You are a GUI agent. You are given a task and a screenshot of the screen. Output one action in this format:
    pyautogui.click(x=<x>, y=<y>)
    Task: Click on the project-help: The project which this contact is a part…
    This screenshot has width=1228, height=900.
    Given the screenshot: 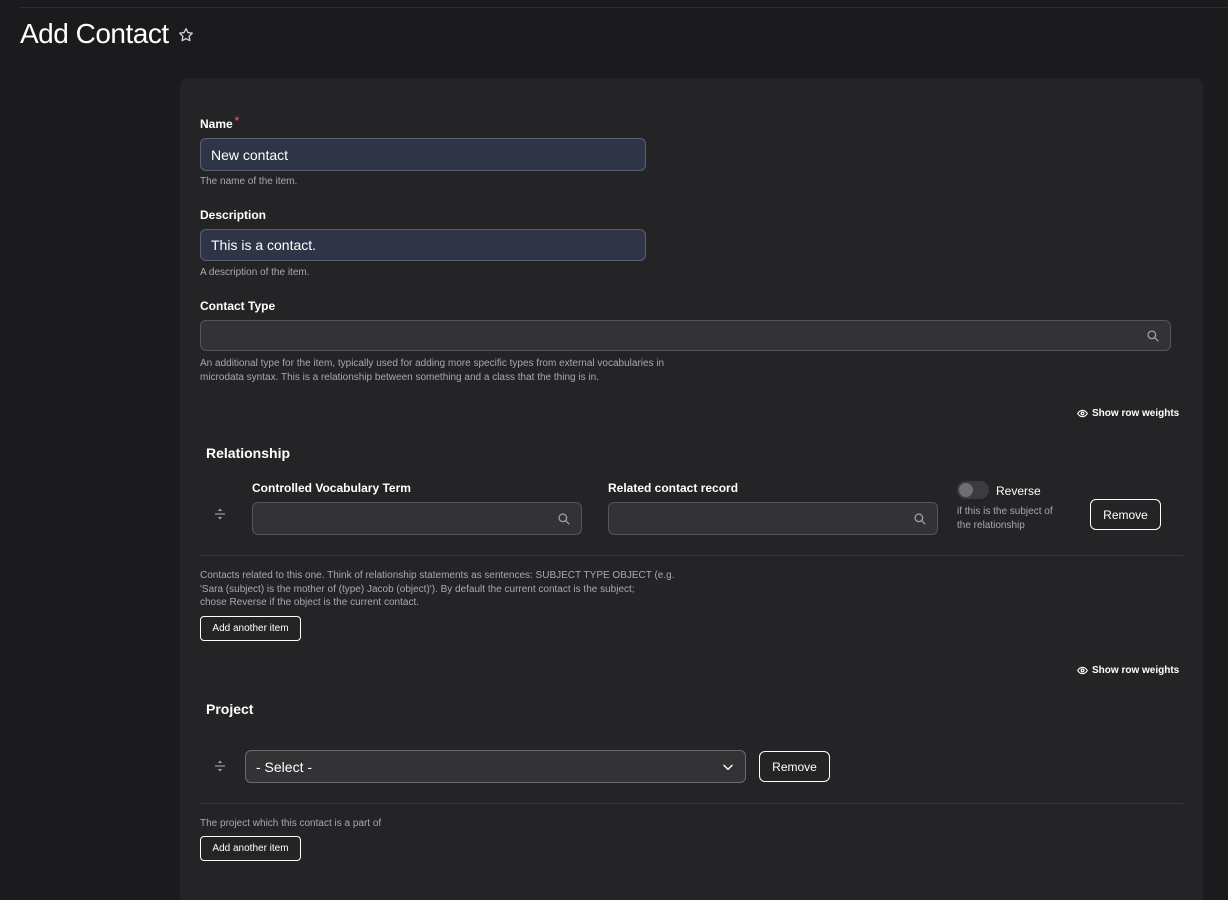 What is the action you would take?
    pyautogui.click(x=291, y=823)
    